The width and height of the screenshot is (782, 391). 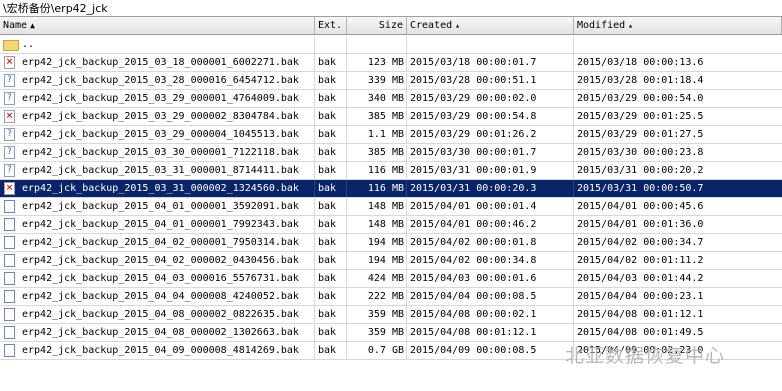 I want to click on file-created: 2015/04/08 00:01:12.1, so click(x=490, y=332).